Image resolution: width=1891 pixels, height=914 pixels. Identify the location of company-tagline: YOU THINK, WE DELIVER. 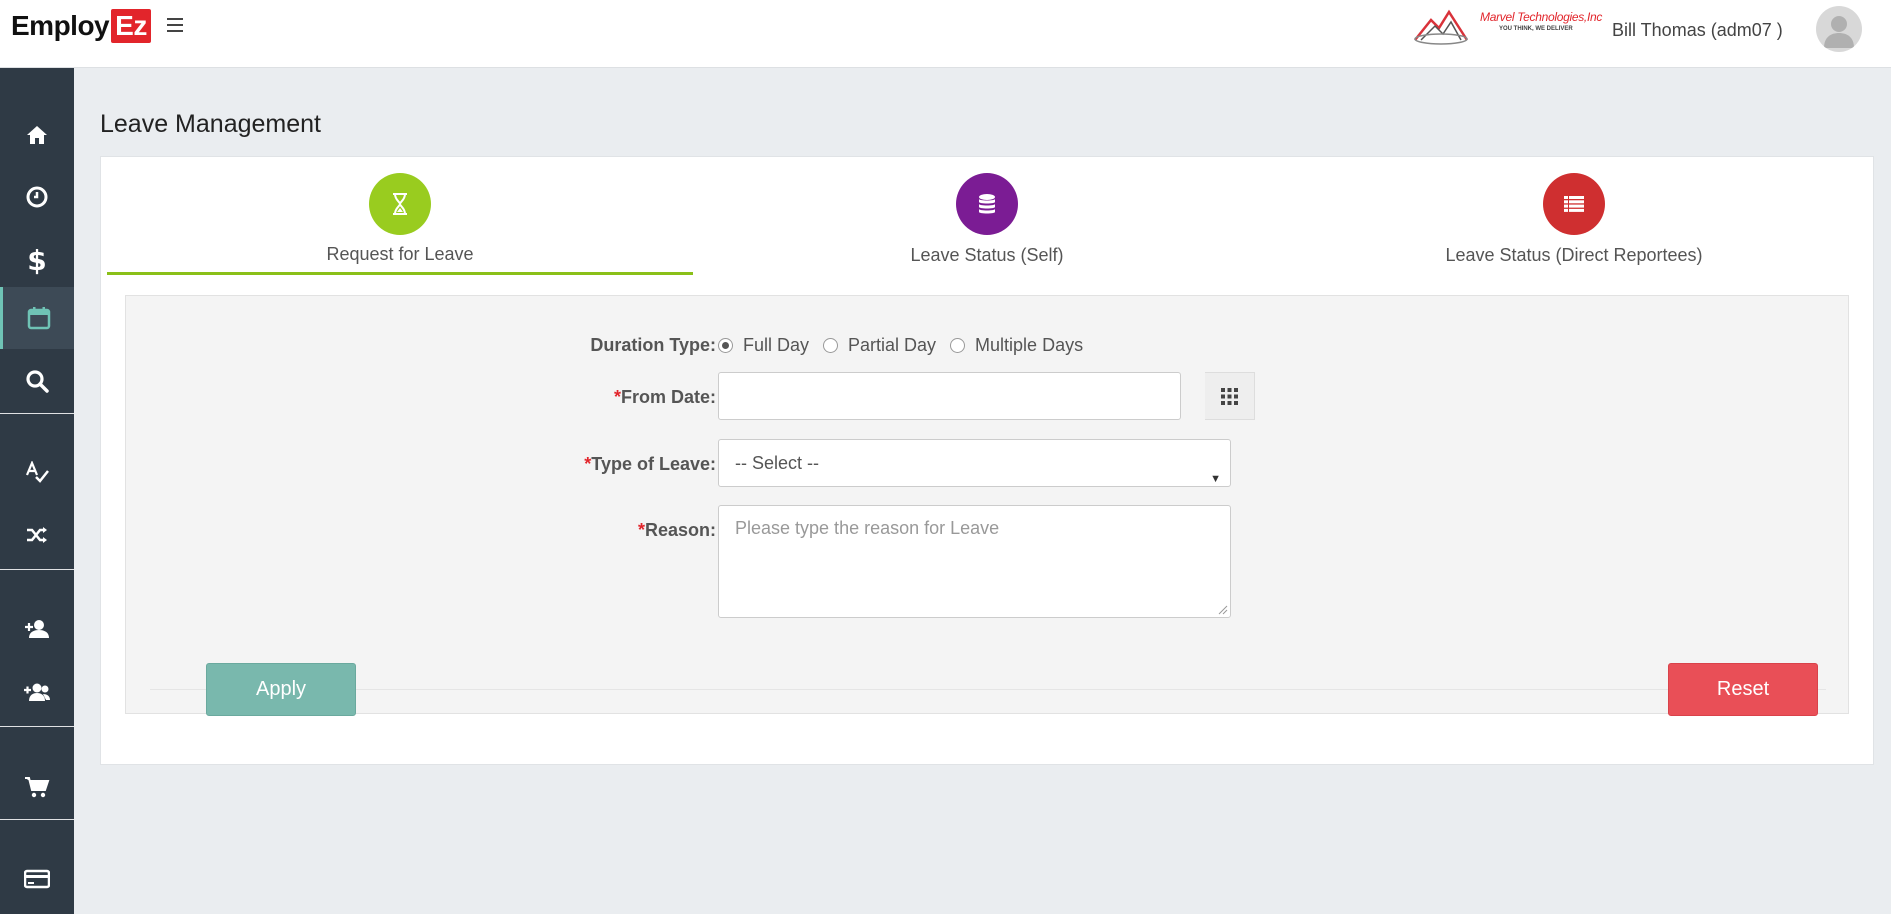
(1536, 29).